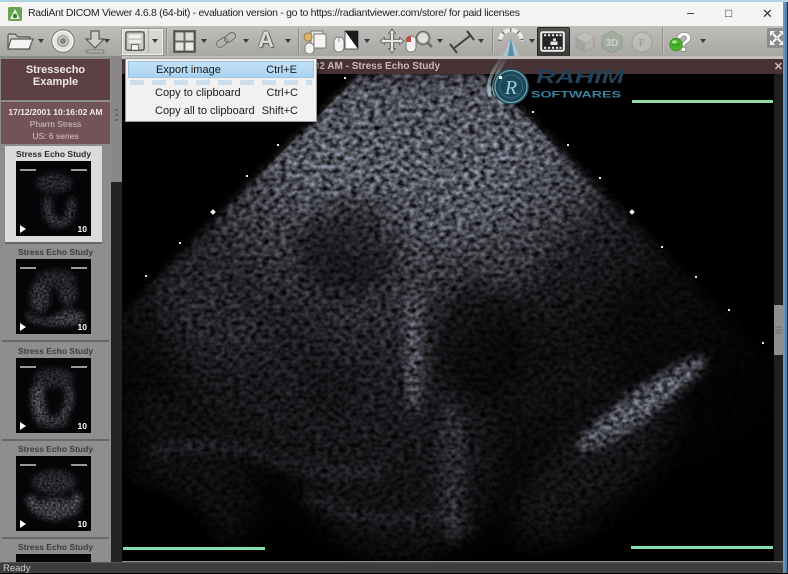 The image size is (788, 574). I want to click on svg-text: F, so click(642, 43).